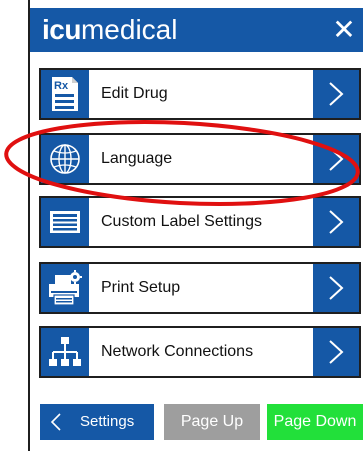 The image size is (363, 451). Describe the element at coordinates (200, 159) in the screenshot. I see `menu-item-language: Language` at that location.